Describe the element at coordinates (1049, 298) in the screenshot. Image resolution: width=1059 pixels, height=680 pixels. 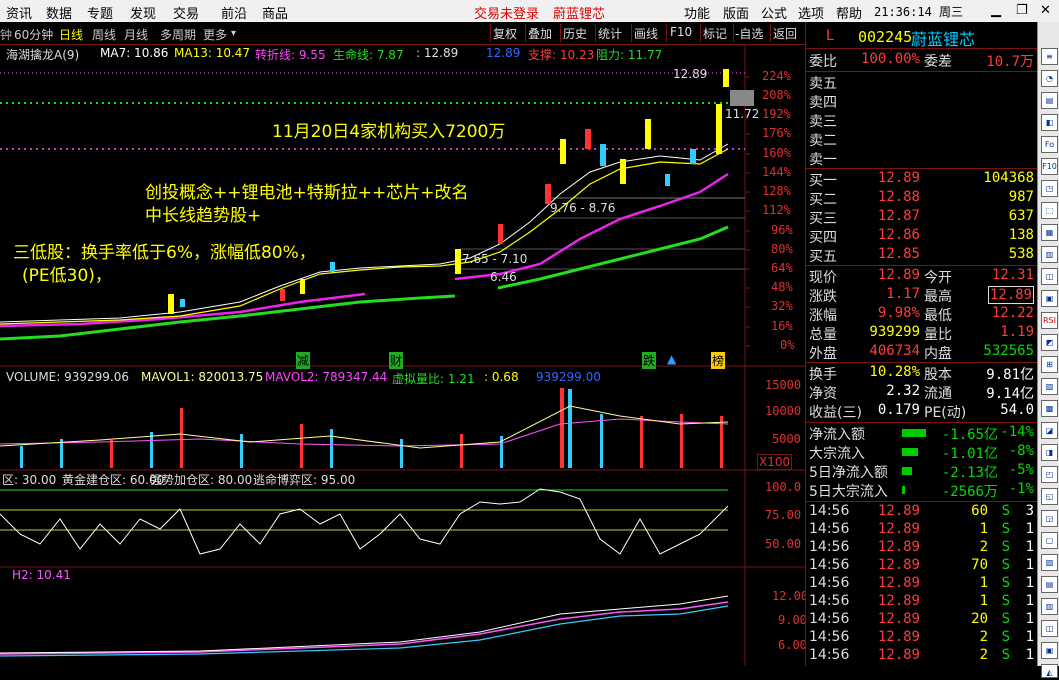
I see `box-icon: ▣` at that location.